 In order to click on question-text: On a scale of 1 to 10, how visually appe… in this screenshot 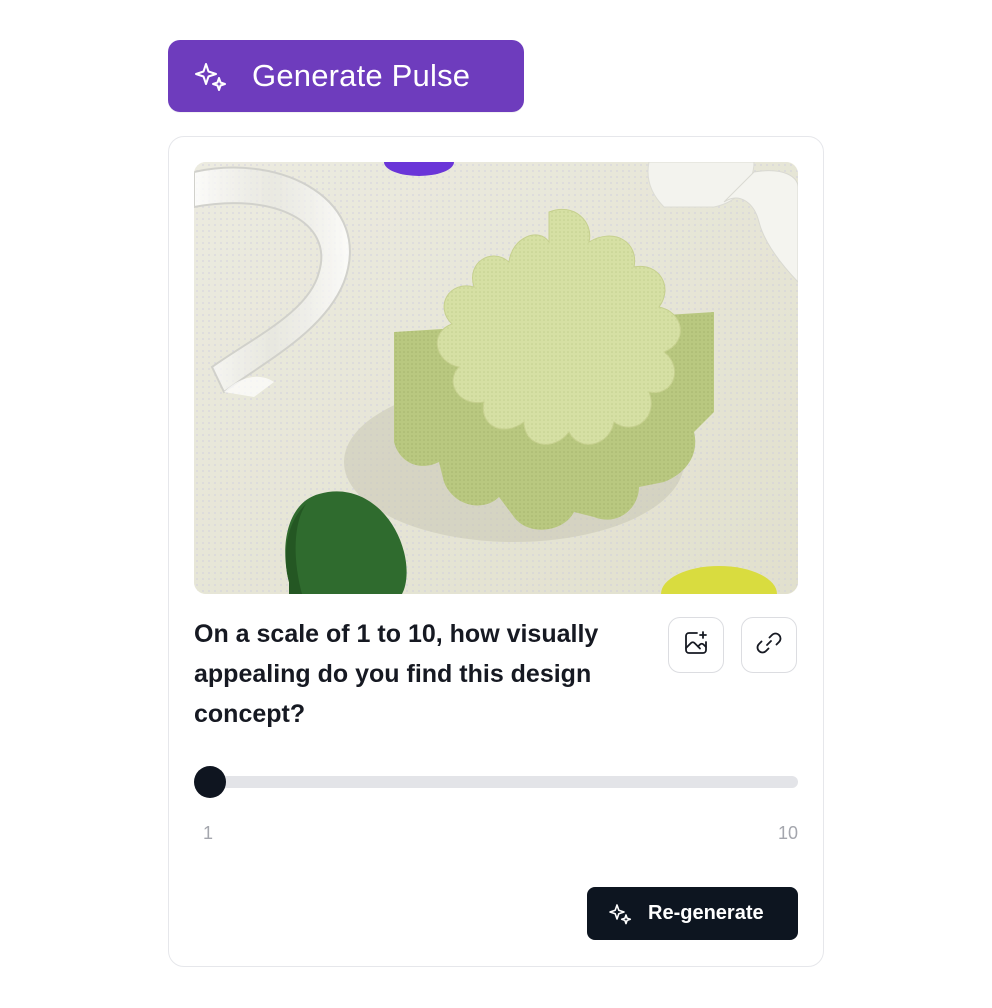, I will do `click(396, 674)`.